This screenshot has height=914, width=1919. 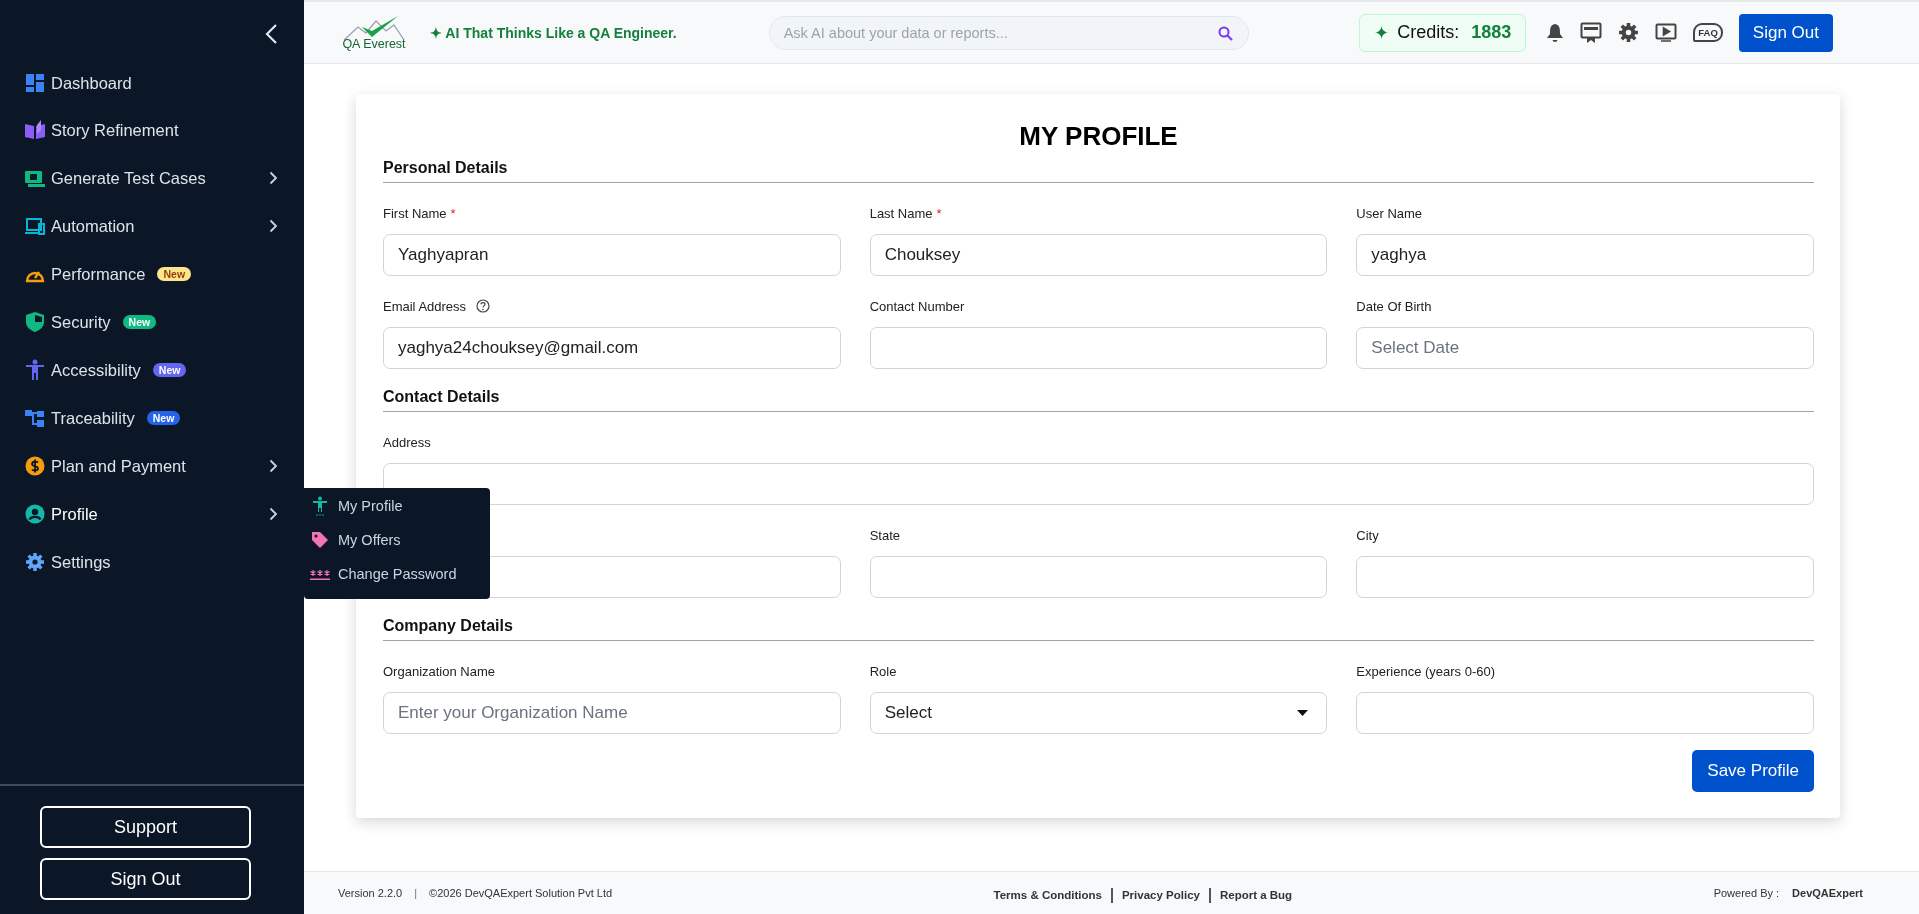 What do you see at coordinates (1225, 33) in the screenshot?
I see `search-icon` at bounding box center [1225, 33].